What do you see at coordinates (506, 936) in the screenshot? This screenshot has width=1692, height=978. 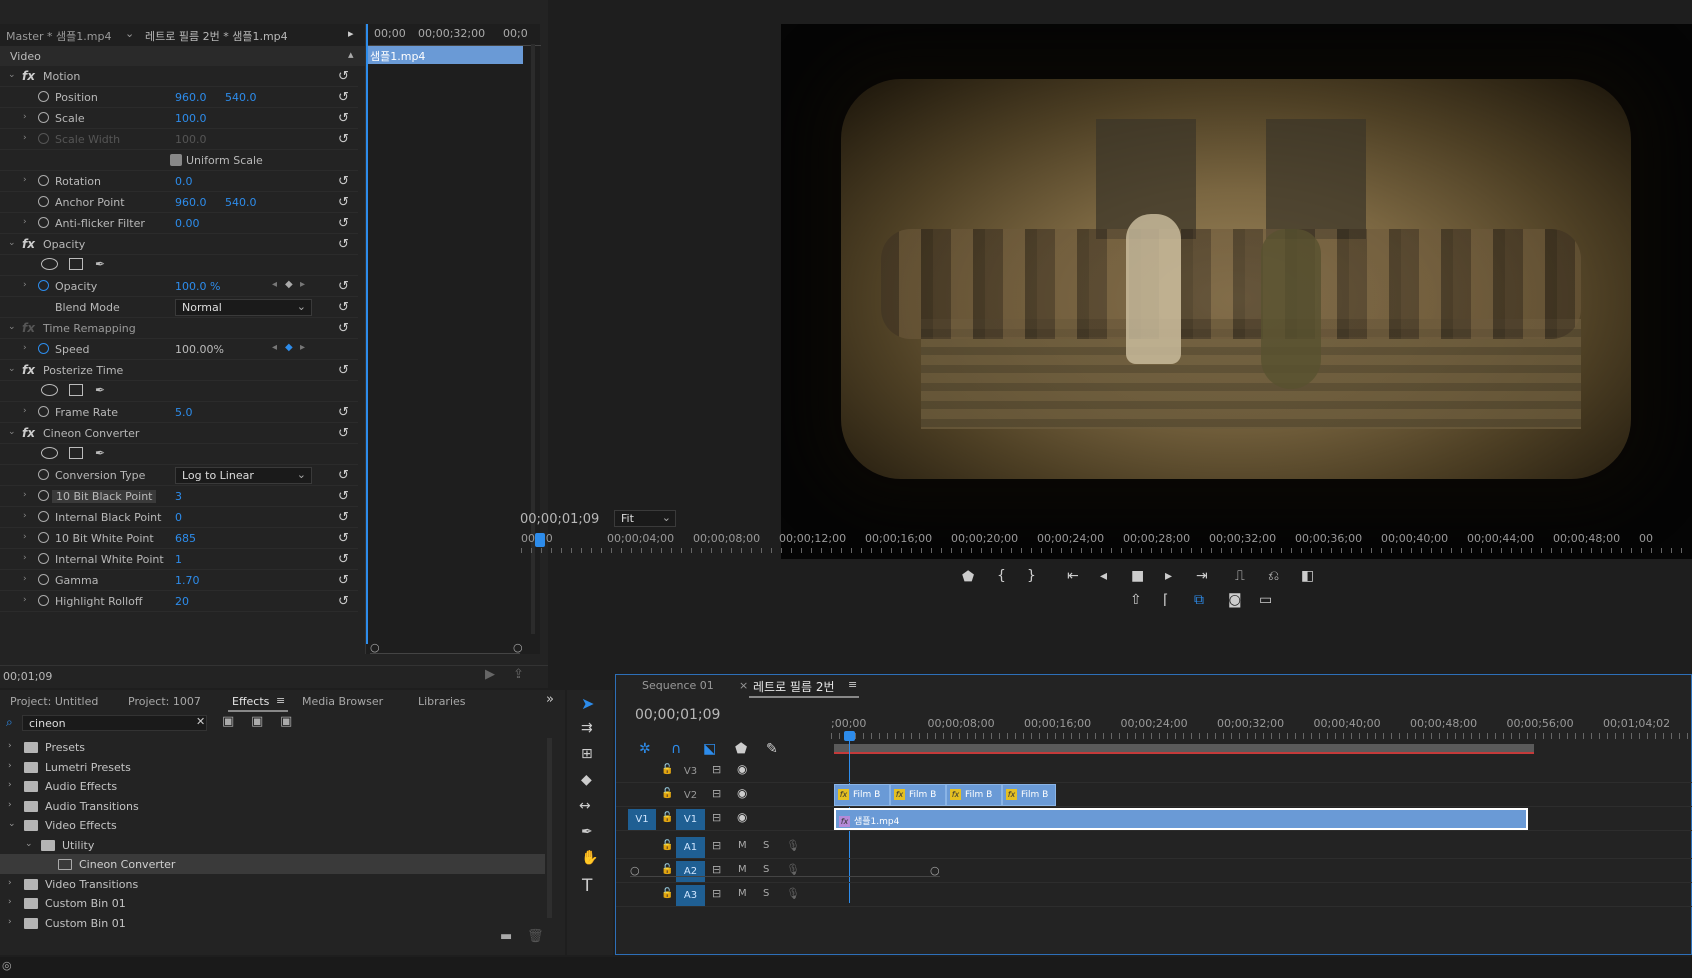 I see `new-bin-icon: ▬` at bounding box center [506, 936].